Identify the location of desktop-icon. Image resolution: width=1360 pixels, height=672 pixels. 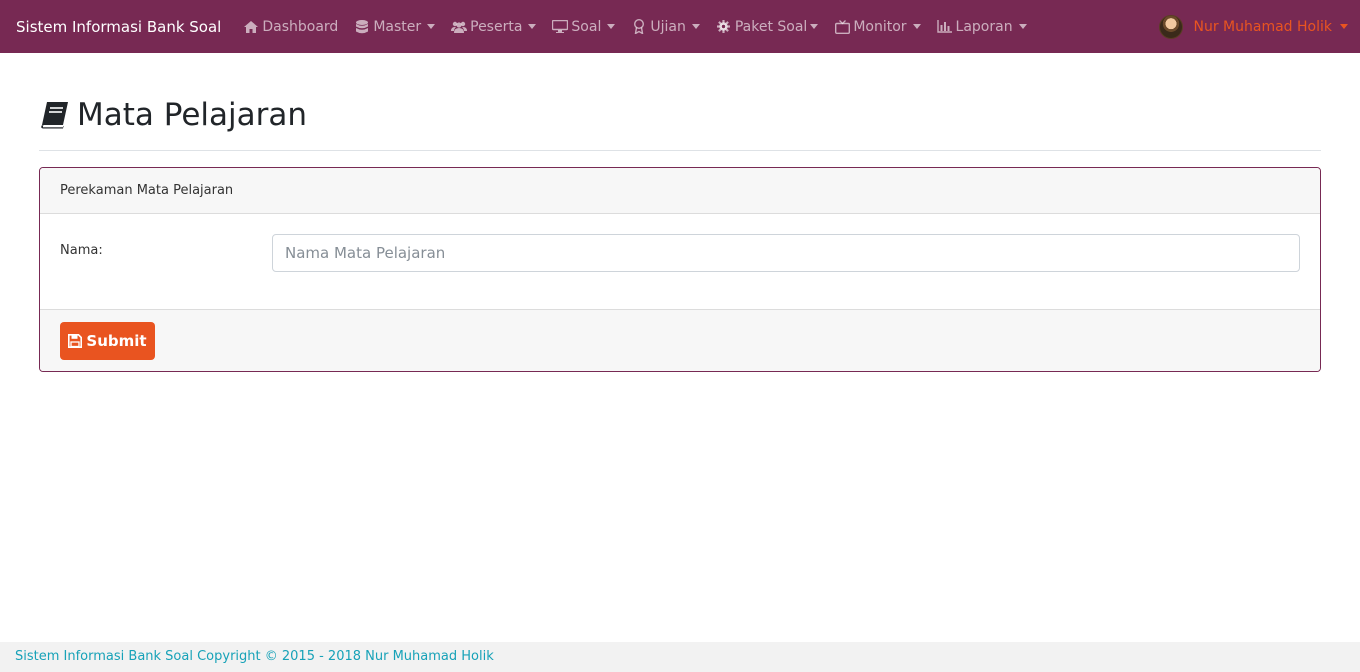
(560, 27).